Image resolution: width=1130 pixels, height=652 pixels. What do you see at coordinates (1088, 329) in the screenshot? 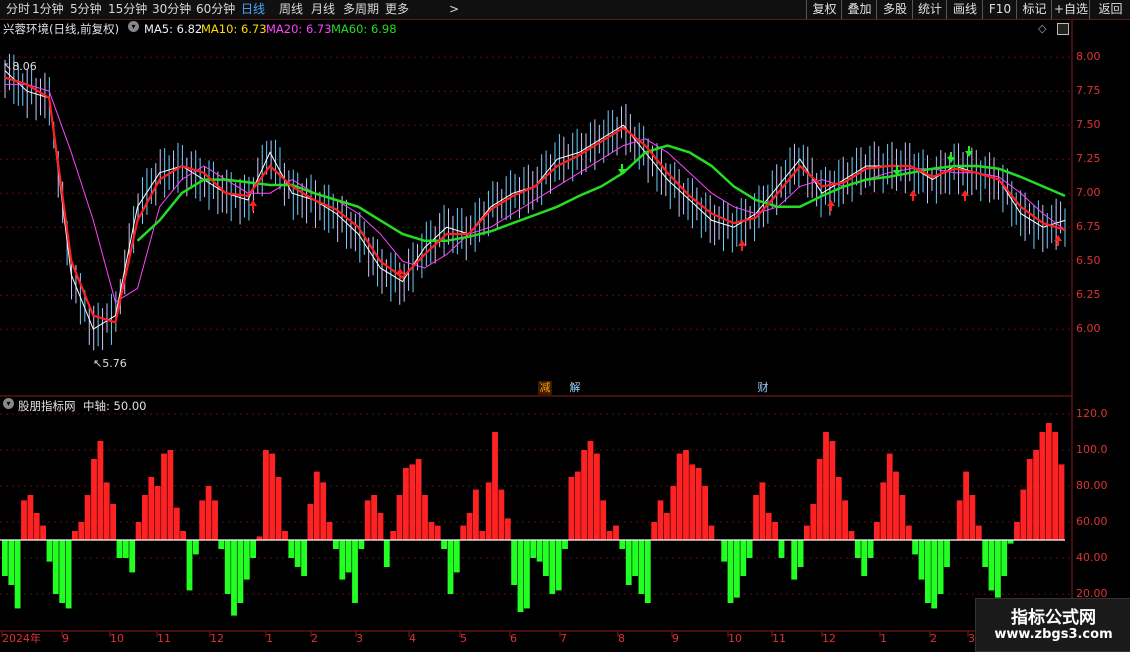
I see `y-tick-main: 6.00` at bounding box center [1088, 329].